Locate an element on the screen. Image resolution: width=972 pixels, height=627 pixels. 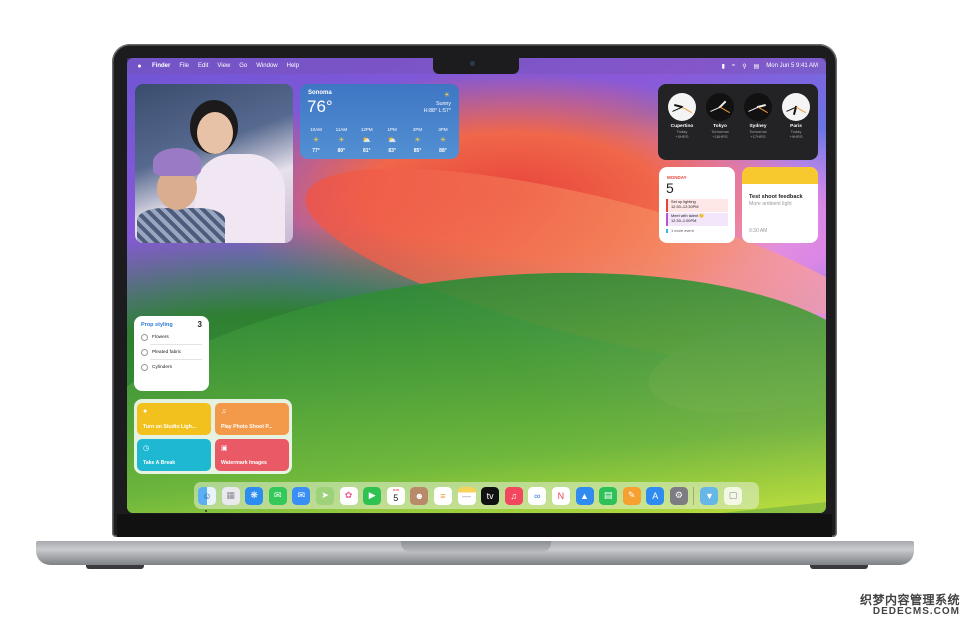
weather-condition: Sunny is located at coordinates (443, 104).